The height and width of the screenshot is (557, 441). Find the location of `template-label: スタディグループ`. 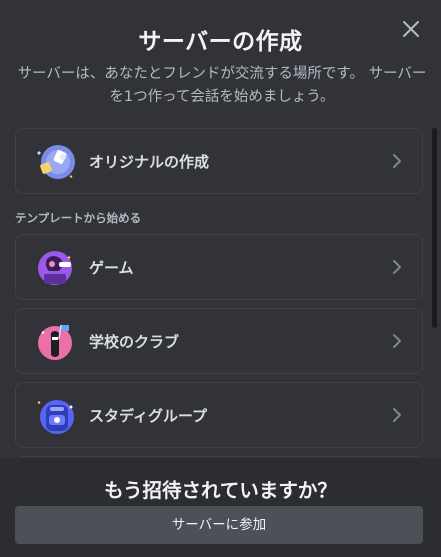

template-label: スタディグループ is located at coordinates (148, 416).